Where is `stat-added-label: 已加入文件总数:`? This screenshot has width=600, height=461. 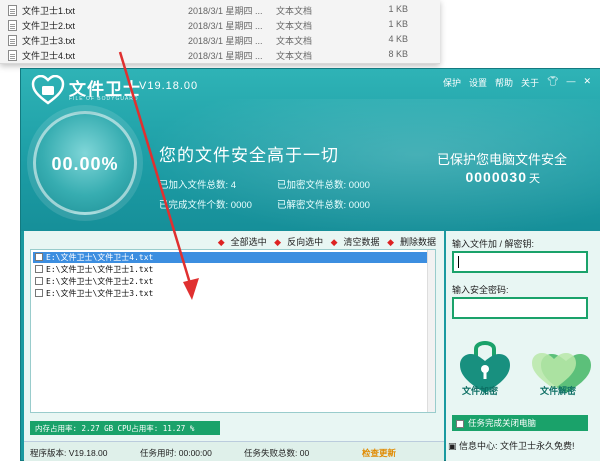 stat-added-label: 已加入文件总数: is located at coordinates (194, 185).